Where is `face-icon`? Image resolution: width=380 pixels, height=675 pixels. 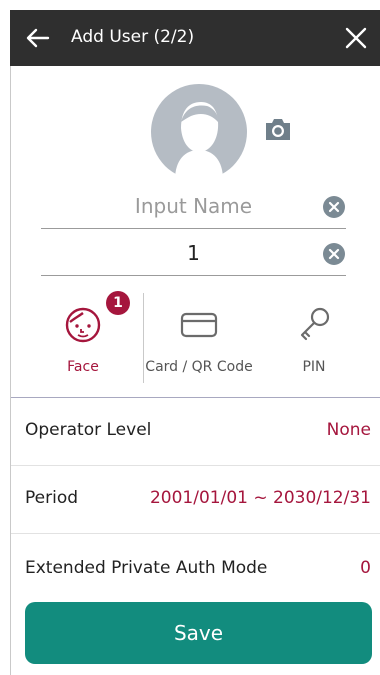
face-icon is located at coordinates (83, 325).